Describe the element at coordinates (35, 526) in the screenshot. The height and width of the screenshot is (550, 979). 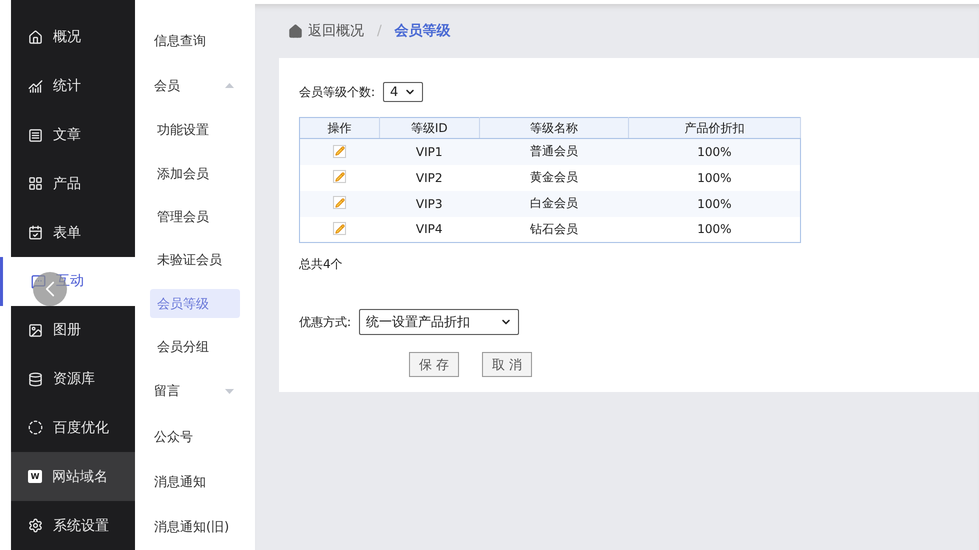
I see `gear-icon` at that location.